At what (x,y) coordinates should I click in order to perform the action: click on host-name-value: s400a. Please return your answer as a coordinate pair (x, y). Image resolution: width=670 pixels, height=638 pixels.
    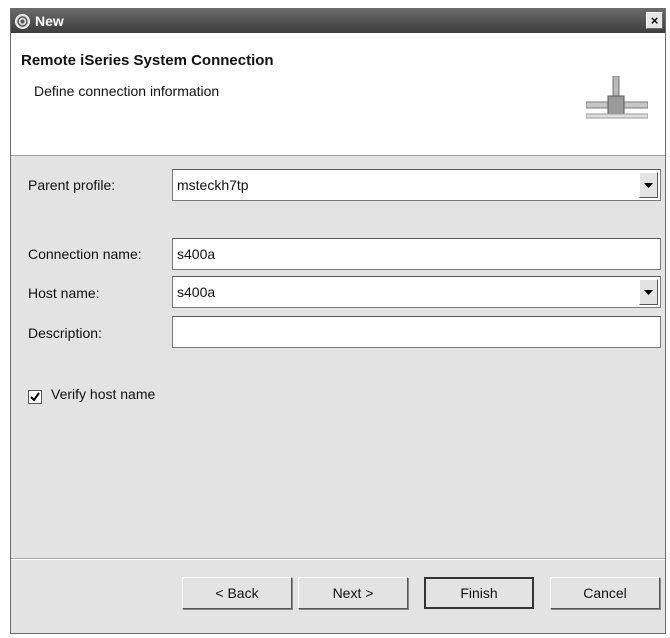
    Looking at the image, I should click on (196, 292).